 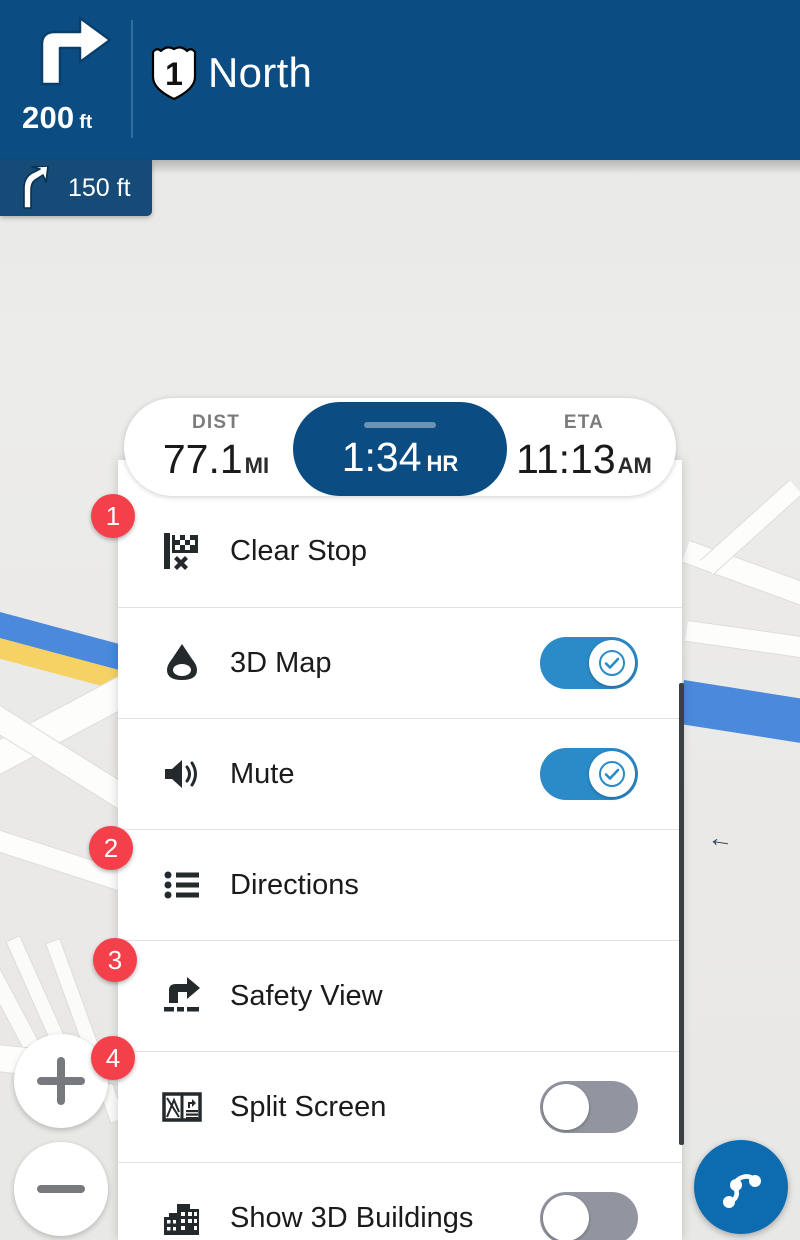 I want to click on buildings-icon, so click(x=182, y=1216).